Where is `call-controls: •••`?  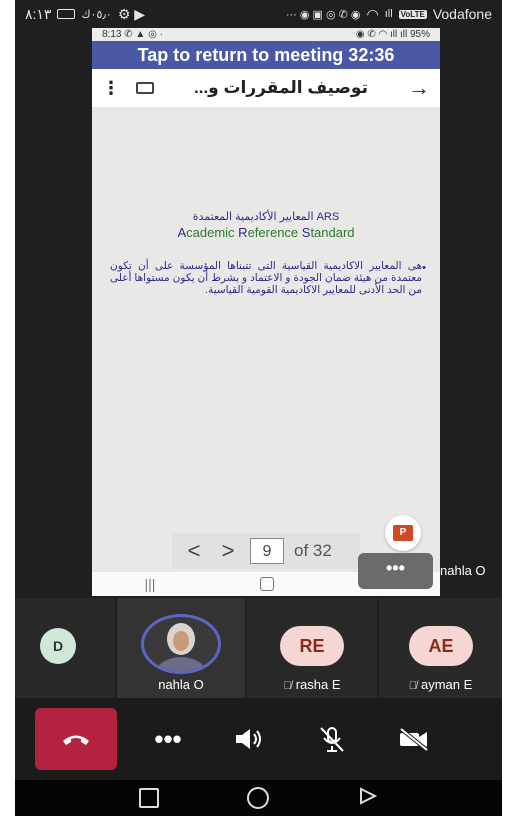
call-controls: ••• is located at coordinates (258, 739).